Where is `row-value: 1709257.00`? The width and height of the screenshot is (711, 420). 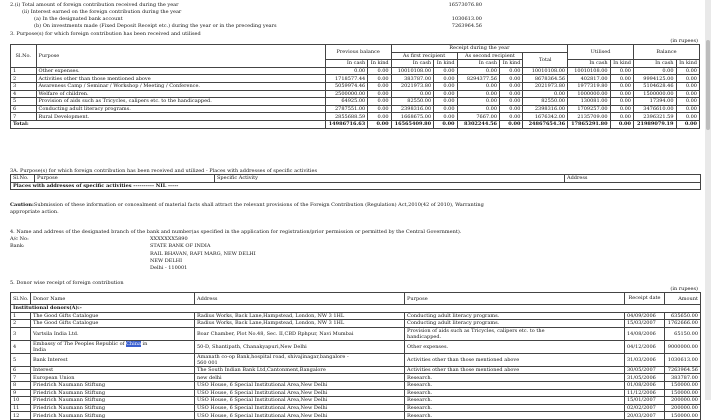
row-value: 1709257.00 is located at coordinates (589, 109).